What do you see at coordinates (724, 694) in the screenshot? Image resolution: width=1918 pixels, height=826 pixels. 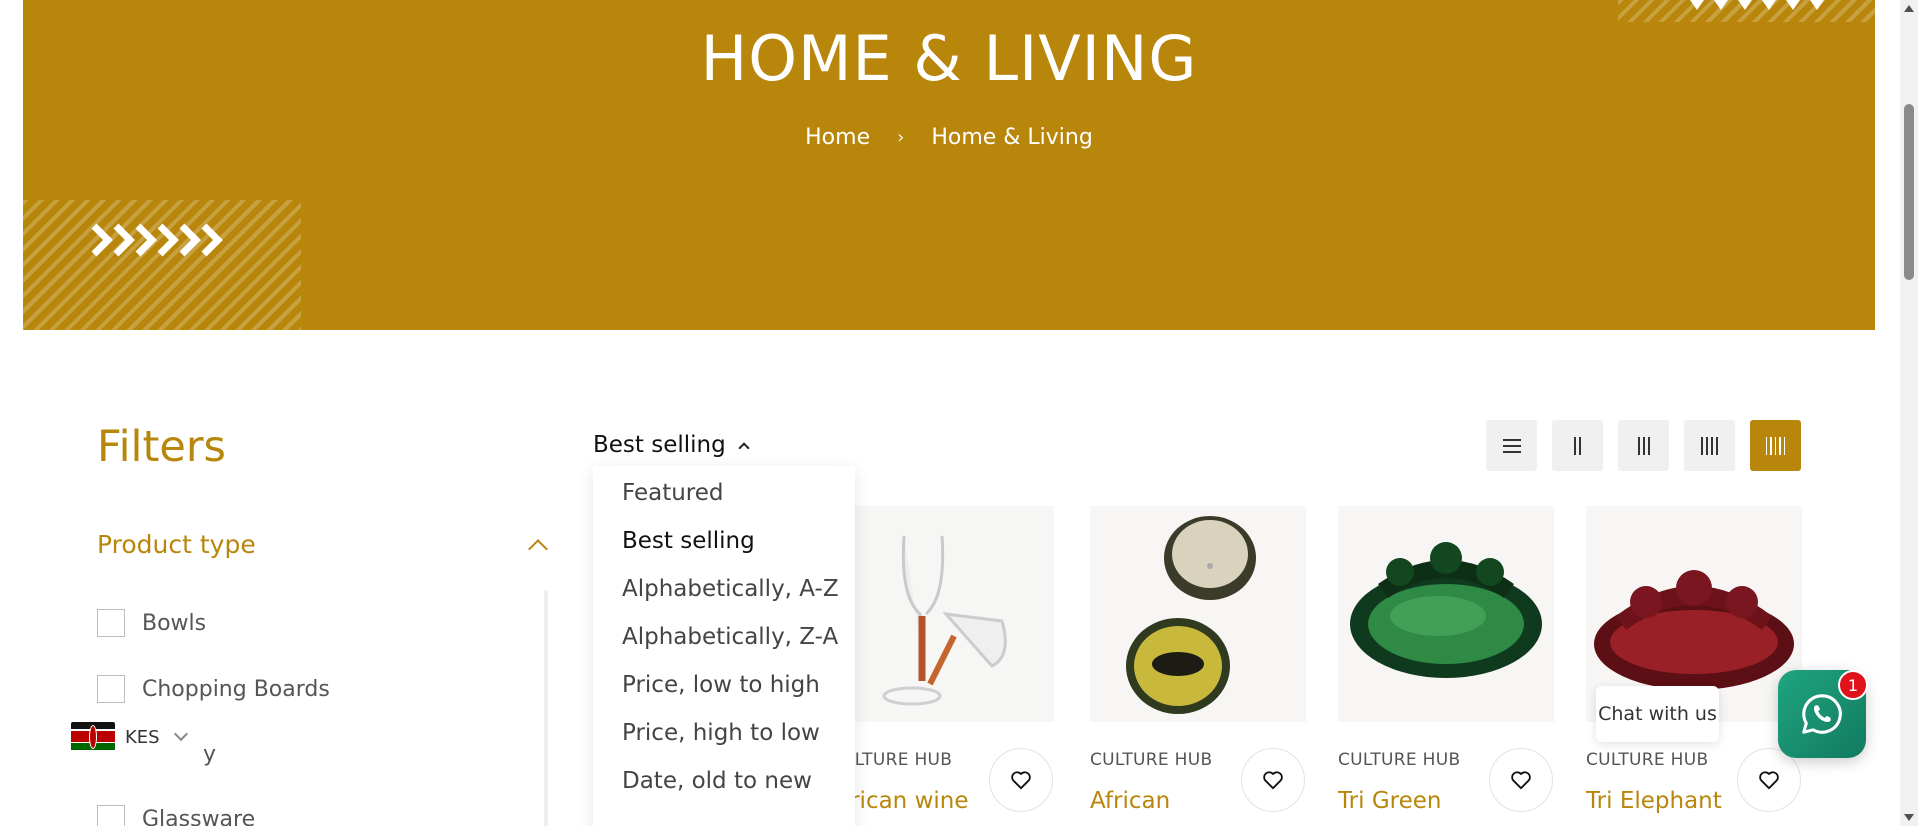 I see `sort-option-price-asc: Price, low to high` at bounding box center [724, 694].